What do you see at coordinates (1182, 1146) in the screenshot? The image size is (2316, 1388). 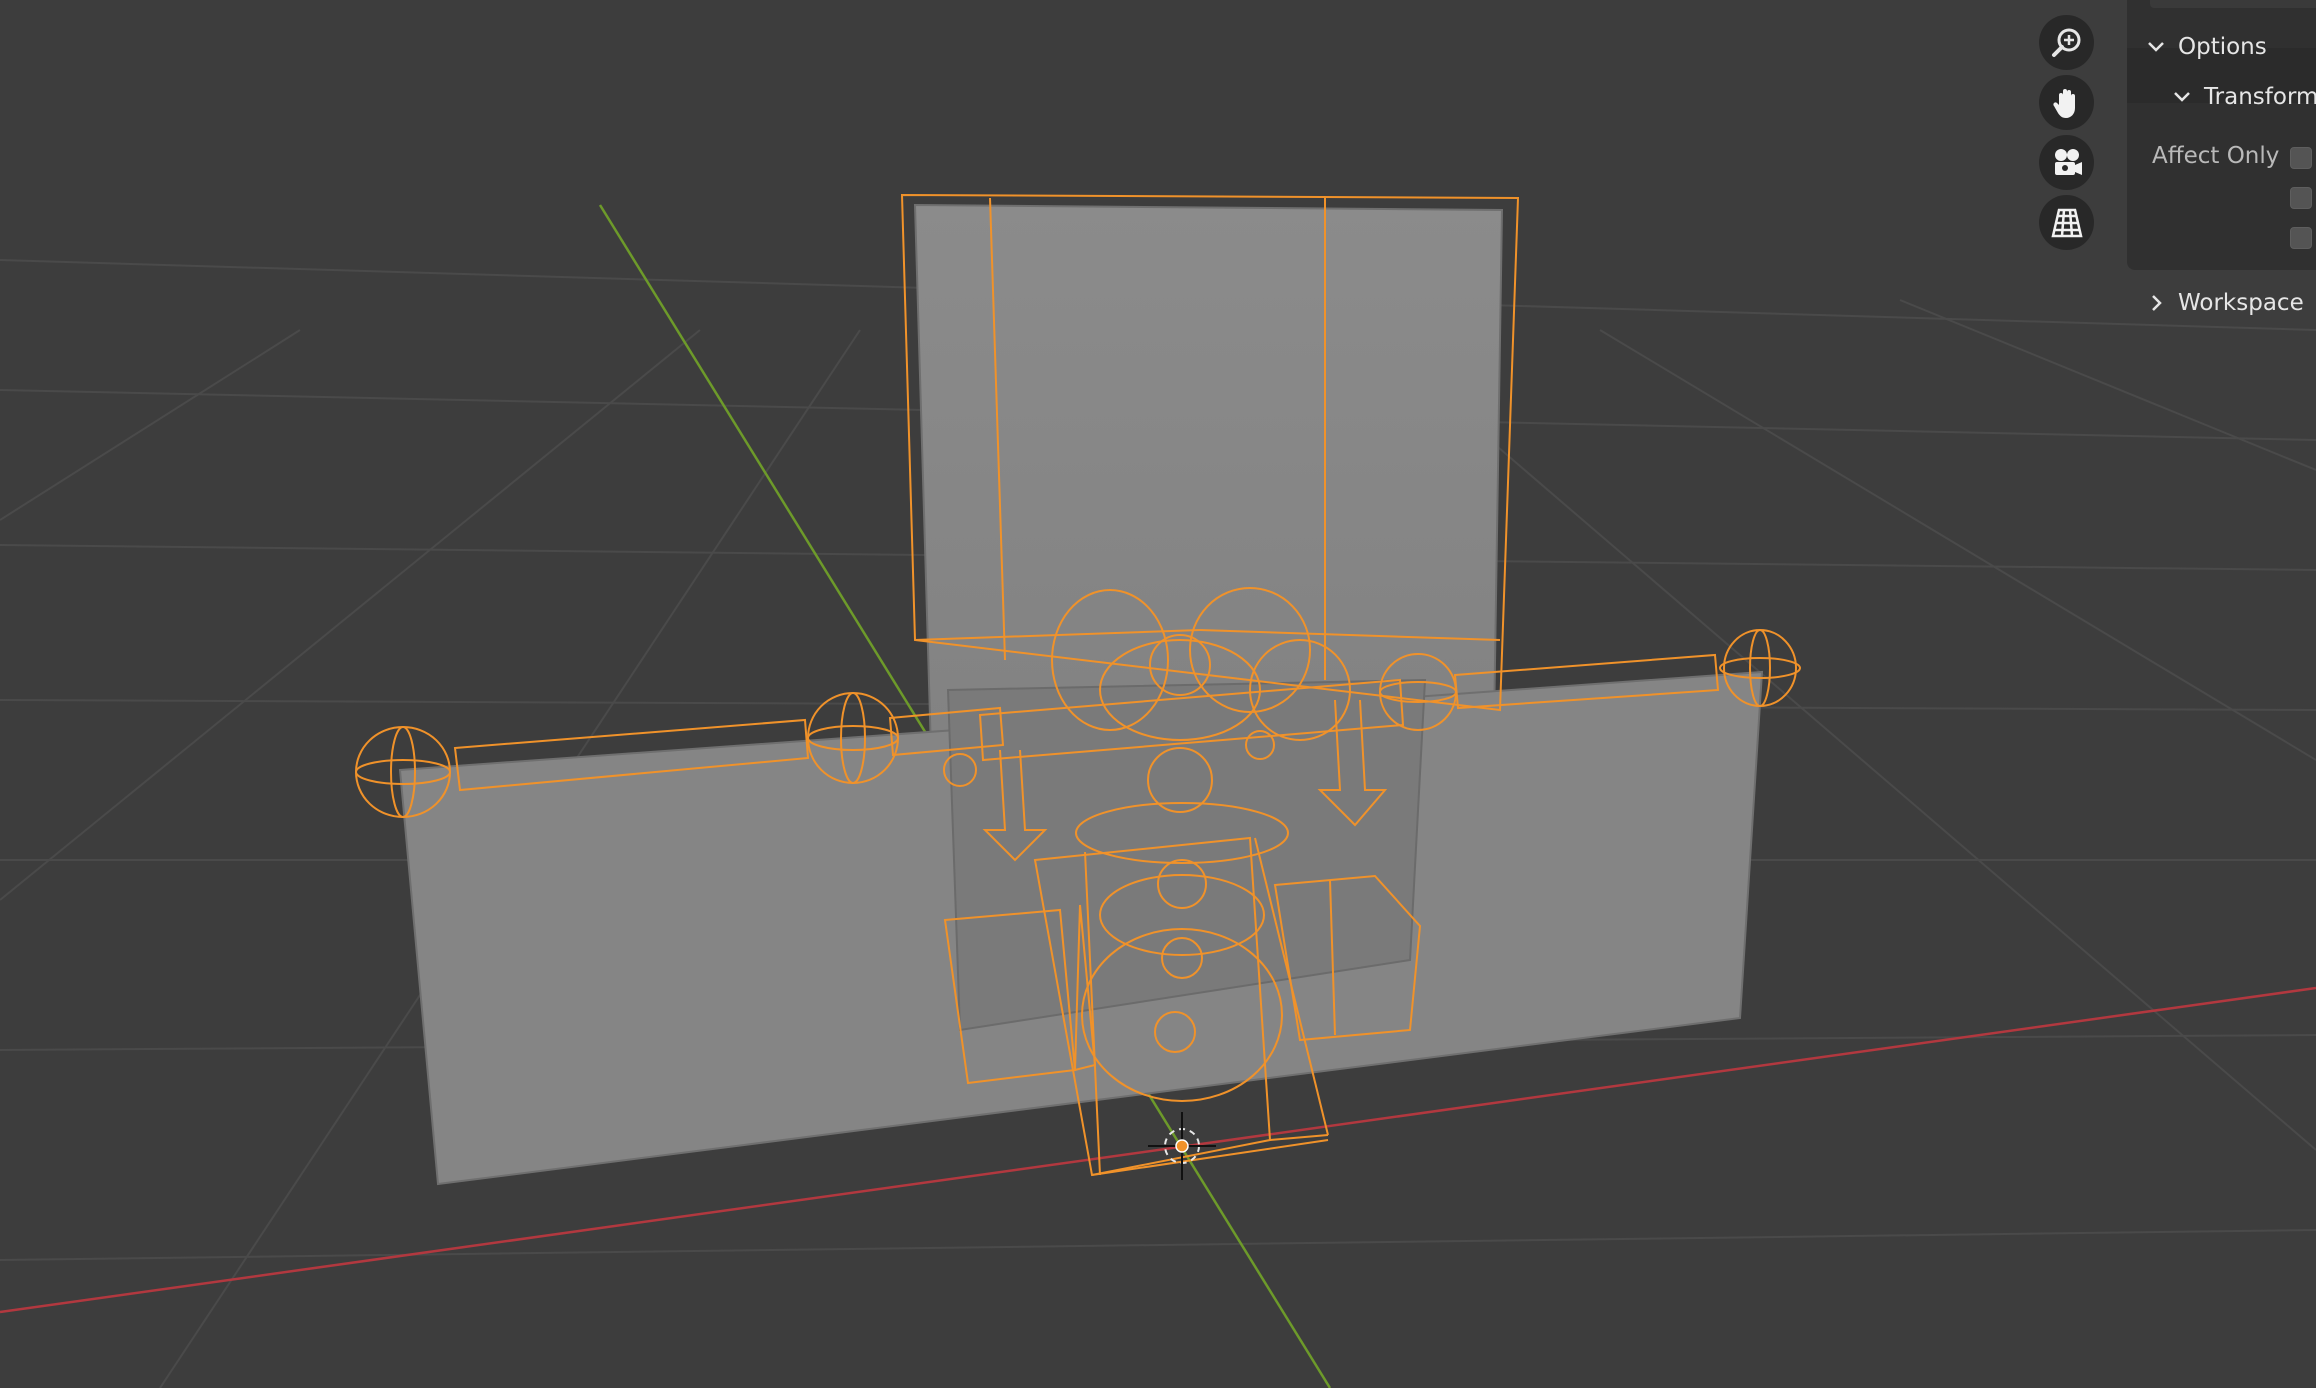 I see `3d-cursor` at bounding box center [1182, 1146].